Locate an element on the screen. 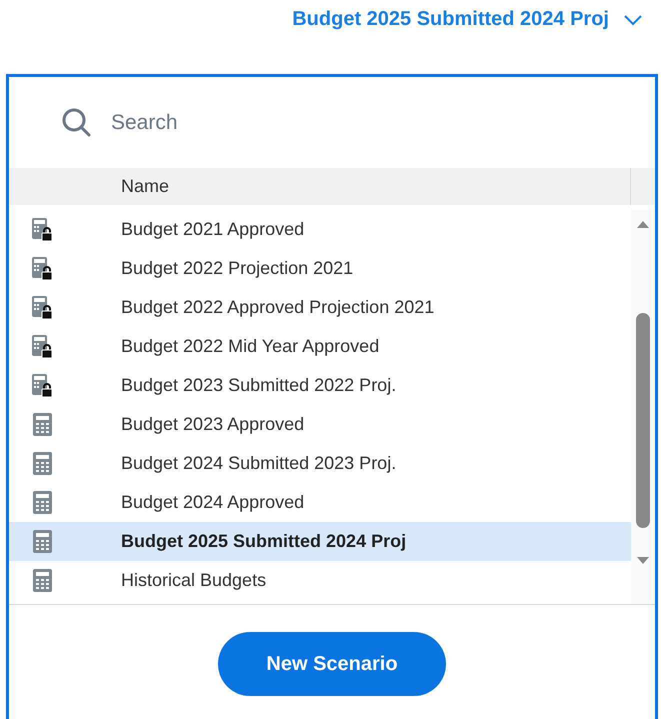  list-row: Historical Budgets is located at coordinates (320, 580).